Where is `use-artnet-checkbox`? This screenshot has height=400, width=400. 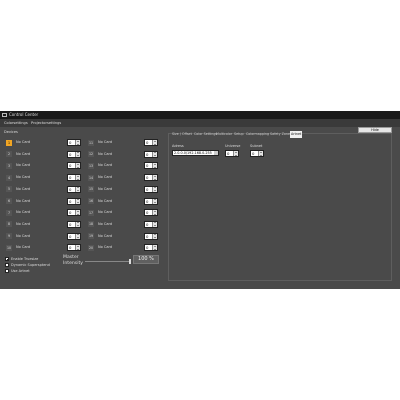
use-artnet-checkbox is located at coordinates (7, 271).